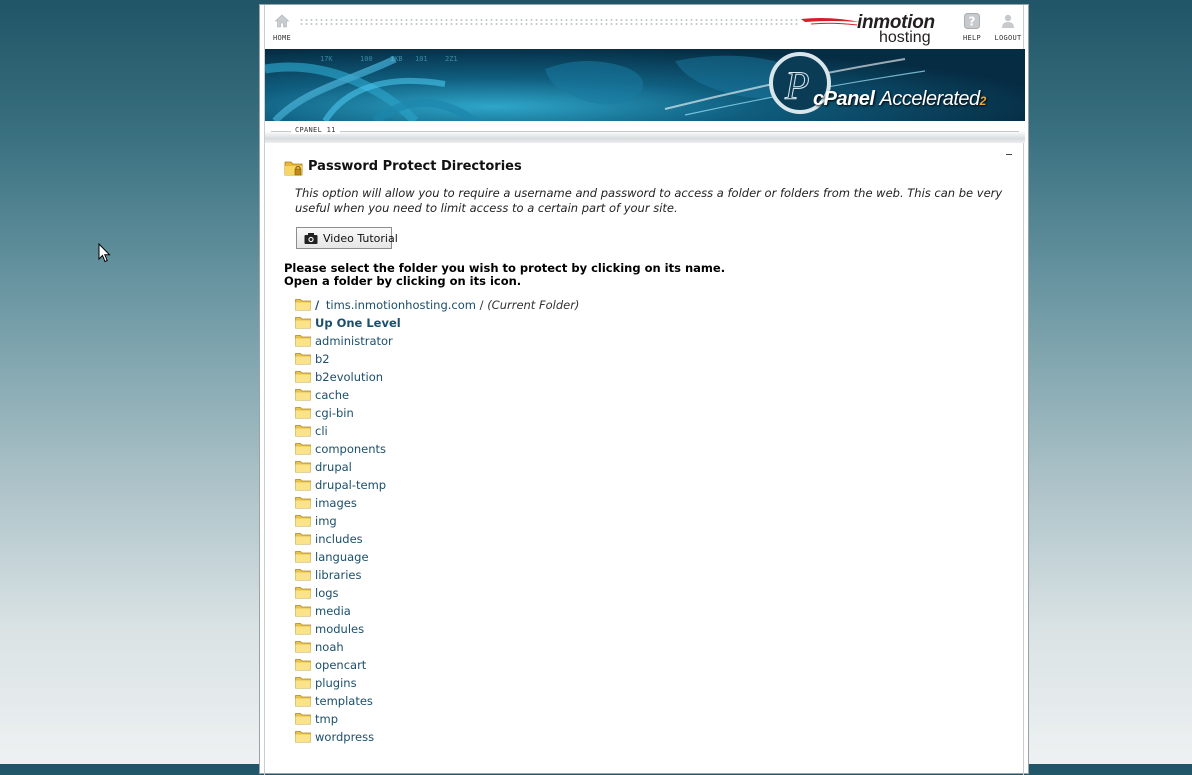 The width and height of the screenshot is (1192, 775). Describe the element at coordinates (645, 27) in the screenshot. I see `top-bar: HOME inmotion hosting ? HELP LOGOUT` at that location.